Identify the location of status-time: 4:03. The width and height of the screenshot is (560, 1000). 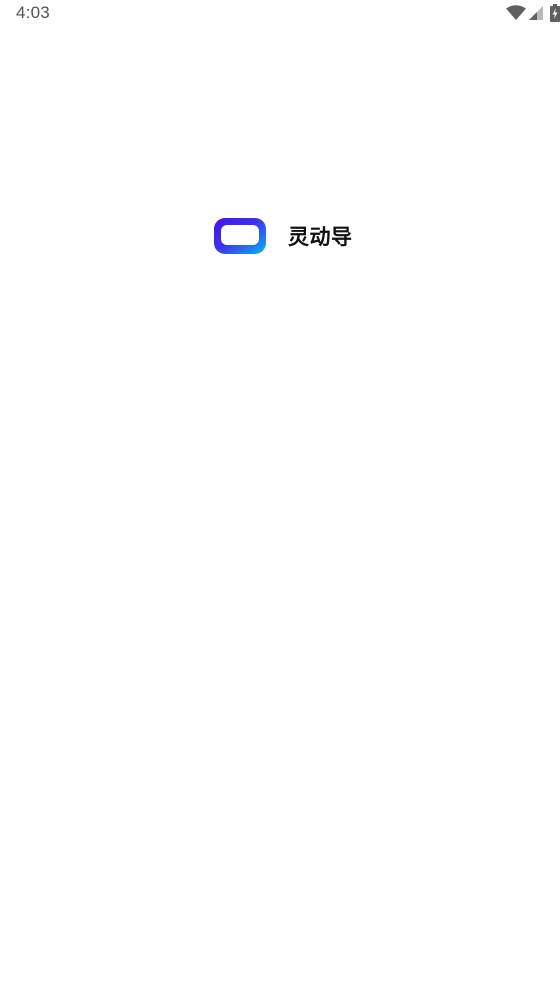
(33, 12).